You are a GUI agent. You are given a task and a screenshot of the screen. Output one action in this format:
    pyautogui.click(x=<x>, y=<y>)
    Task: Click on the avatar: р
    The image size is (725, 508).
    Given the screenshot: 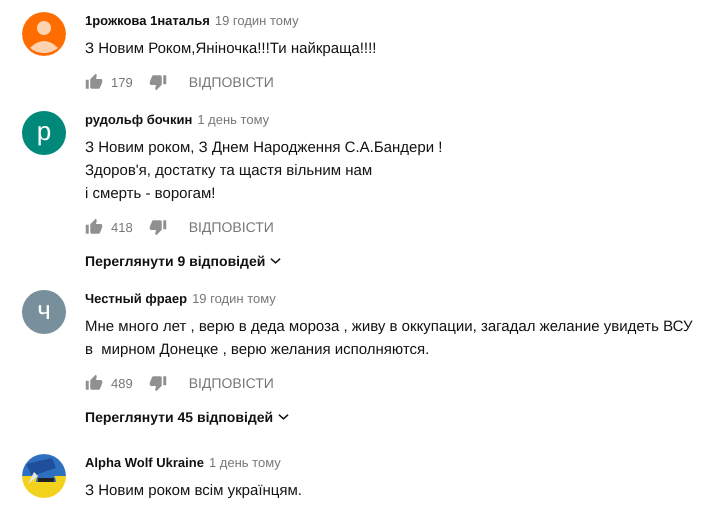 What is the action you would take?
    pyautogui.click(x=44, y=133)
    